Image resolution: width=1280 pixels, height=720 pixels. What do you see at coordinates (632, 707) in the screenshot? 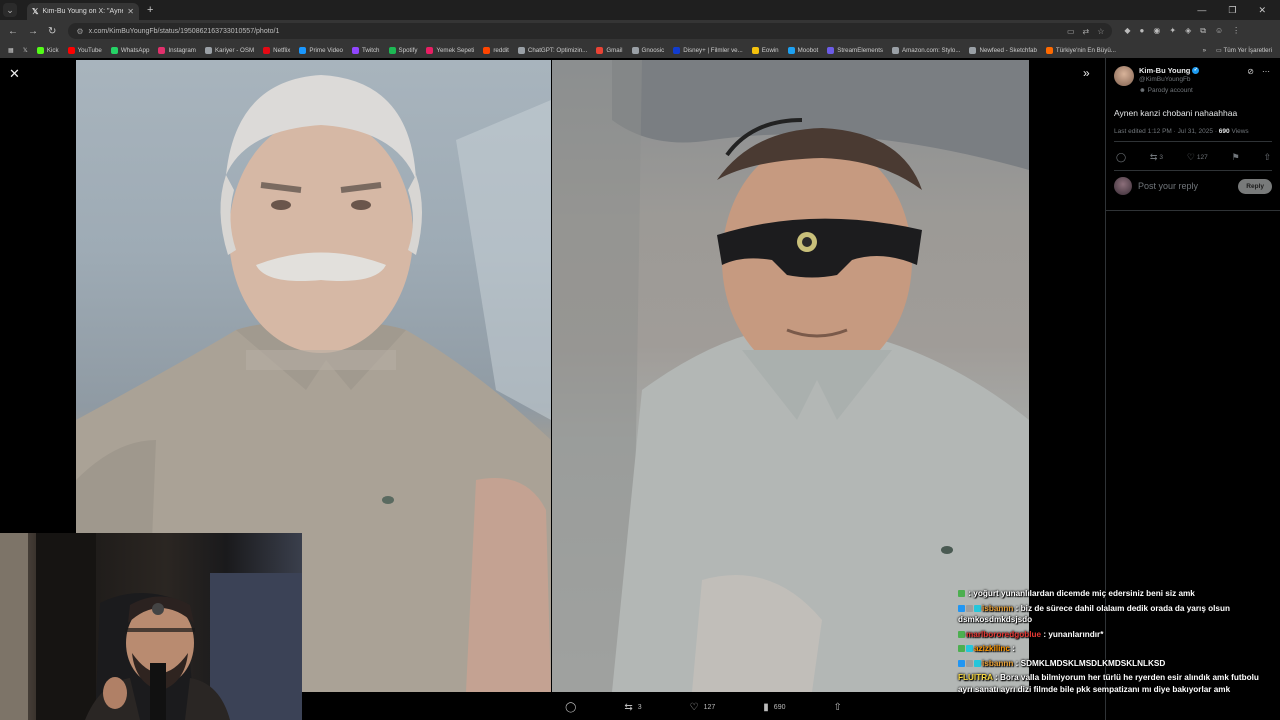
I see `retweet-action: ⇆ 3` at bounding box center [632, 707].